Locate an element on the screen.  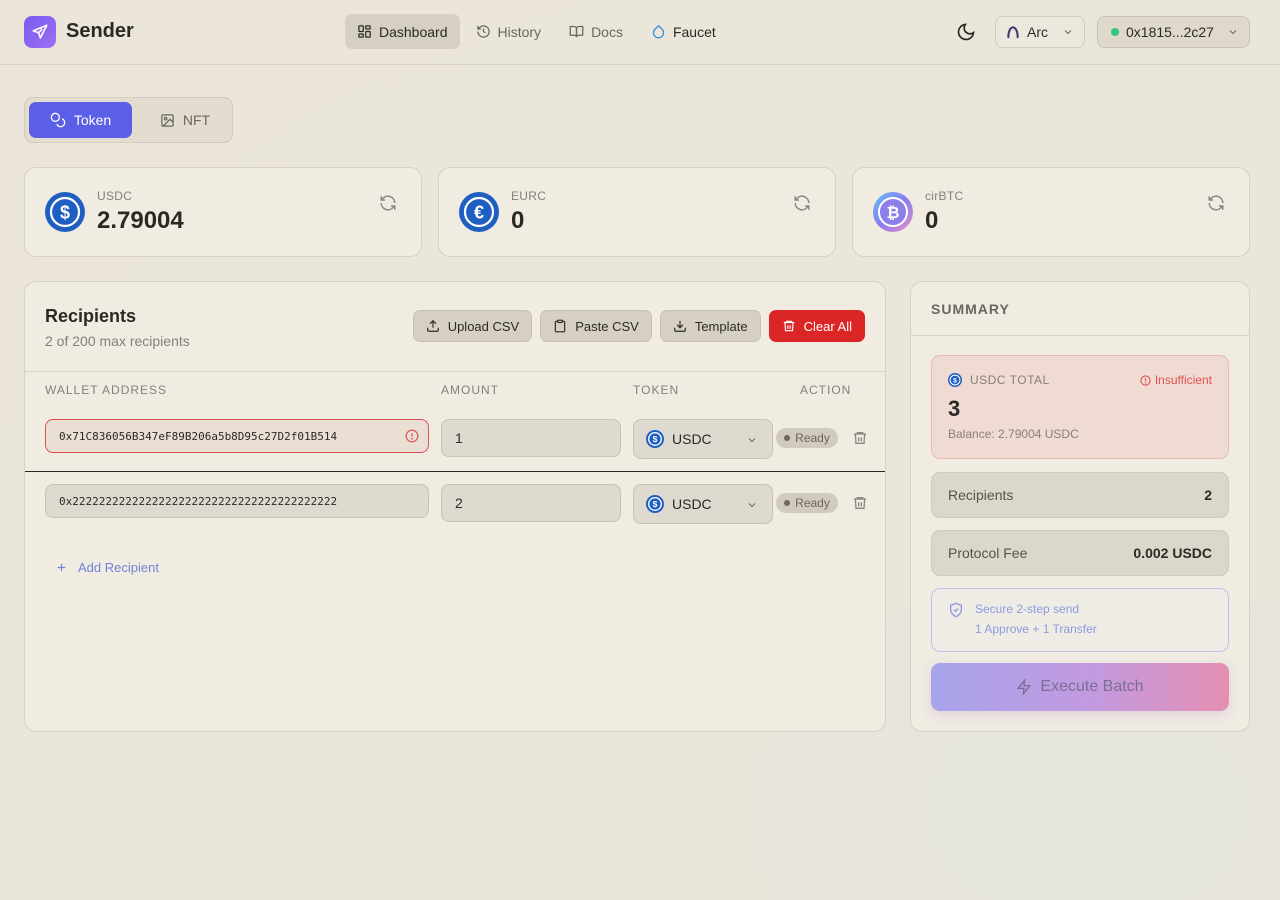
summary-title: SUMMARY is located at coordinates (1080, 309).